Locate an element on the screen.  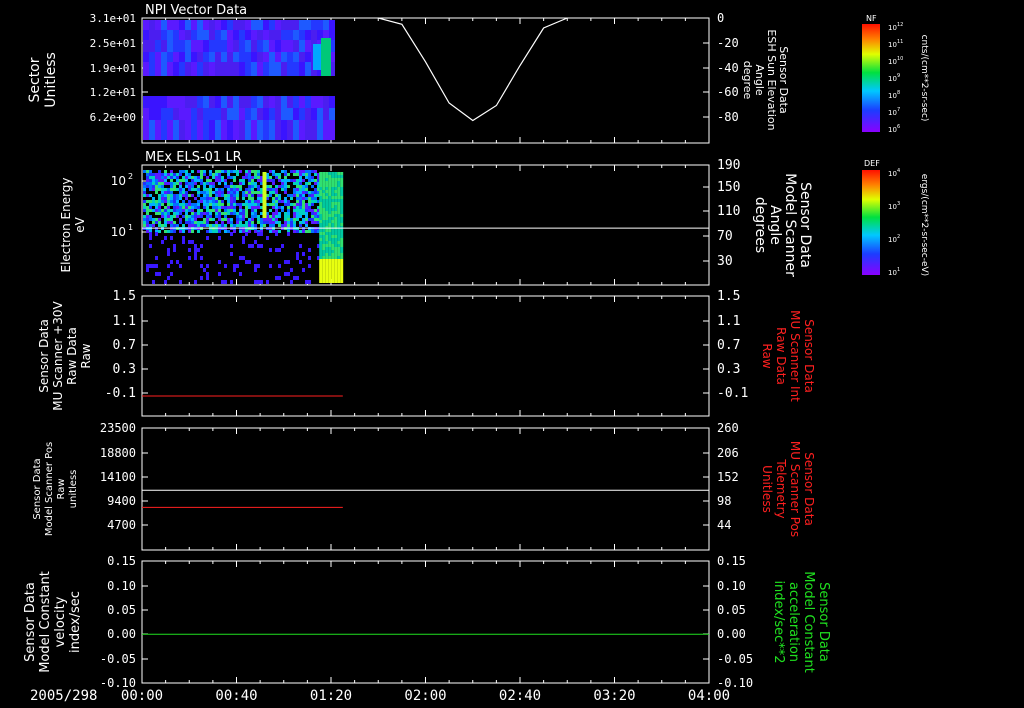
colorbar-tick-exponent: 1 is located at coordinates (898, 270).